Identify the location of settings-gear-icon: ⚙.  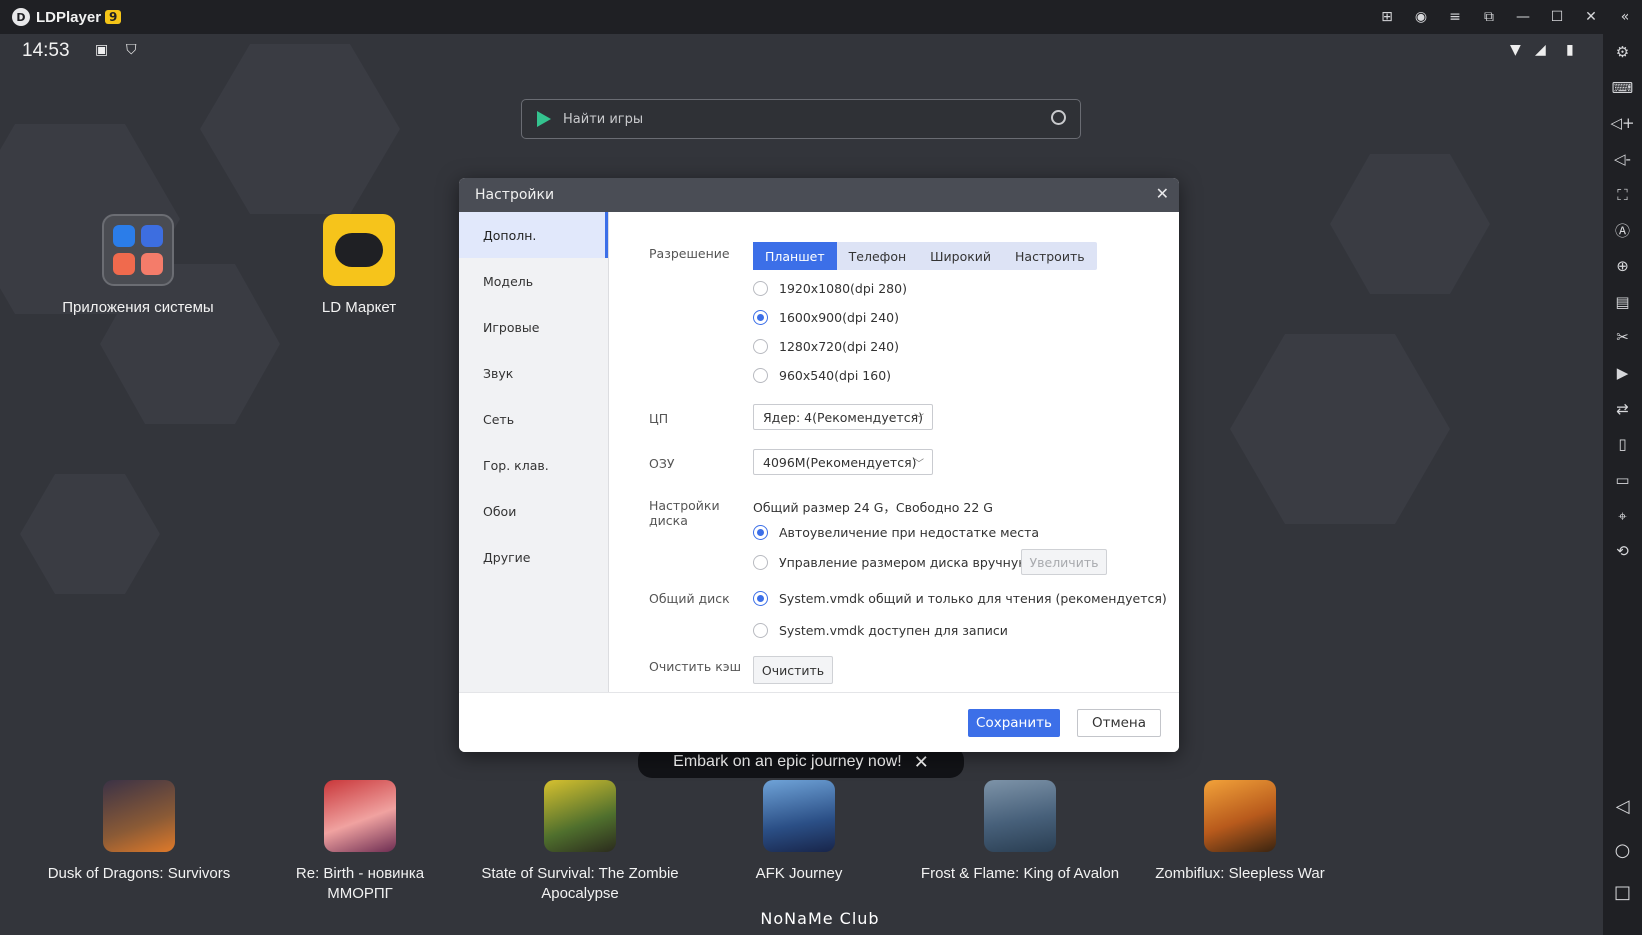
(1622, 52).